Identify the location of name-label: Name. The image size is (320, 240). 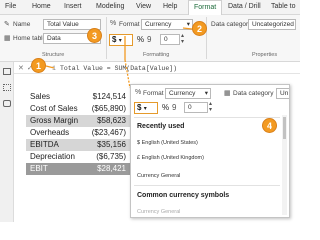
(22, 24).